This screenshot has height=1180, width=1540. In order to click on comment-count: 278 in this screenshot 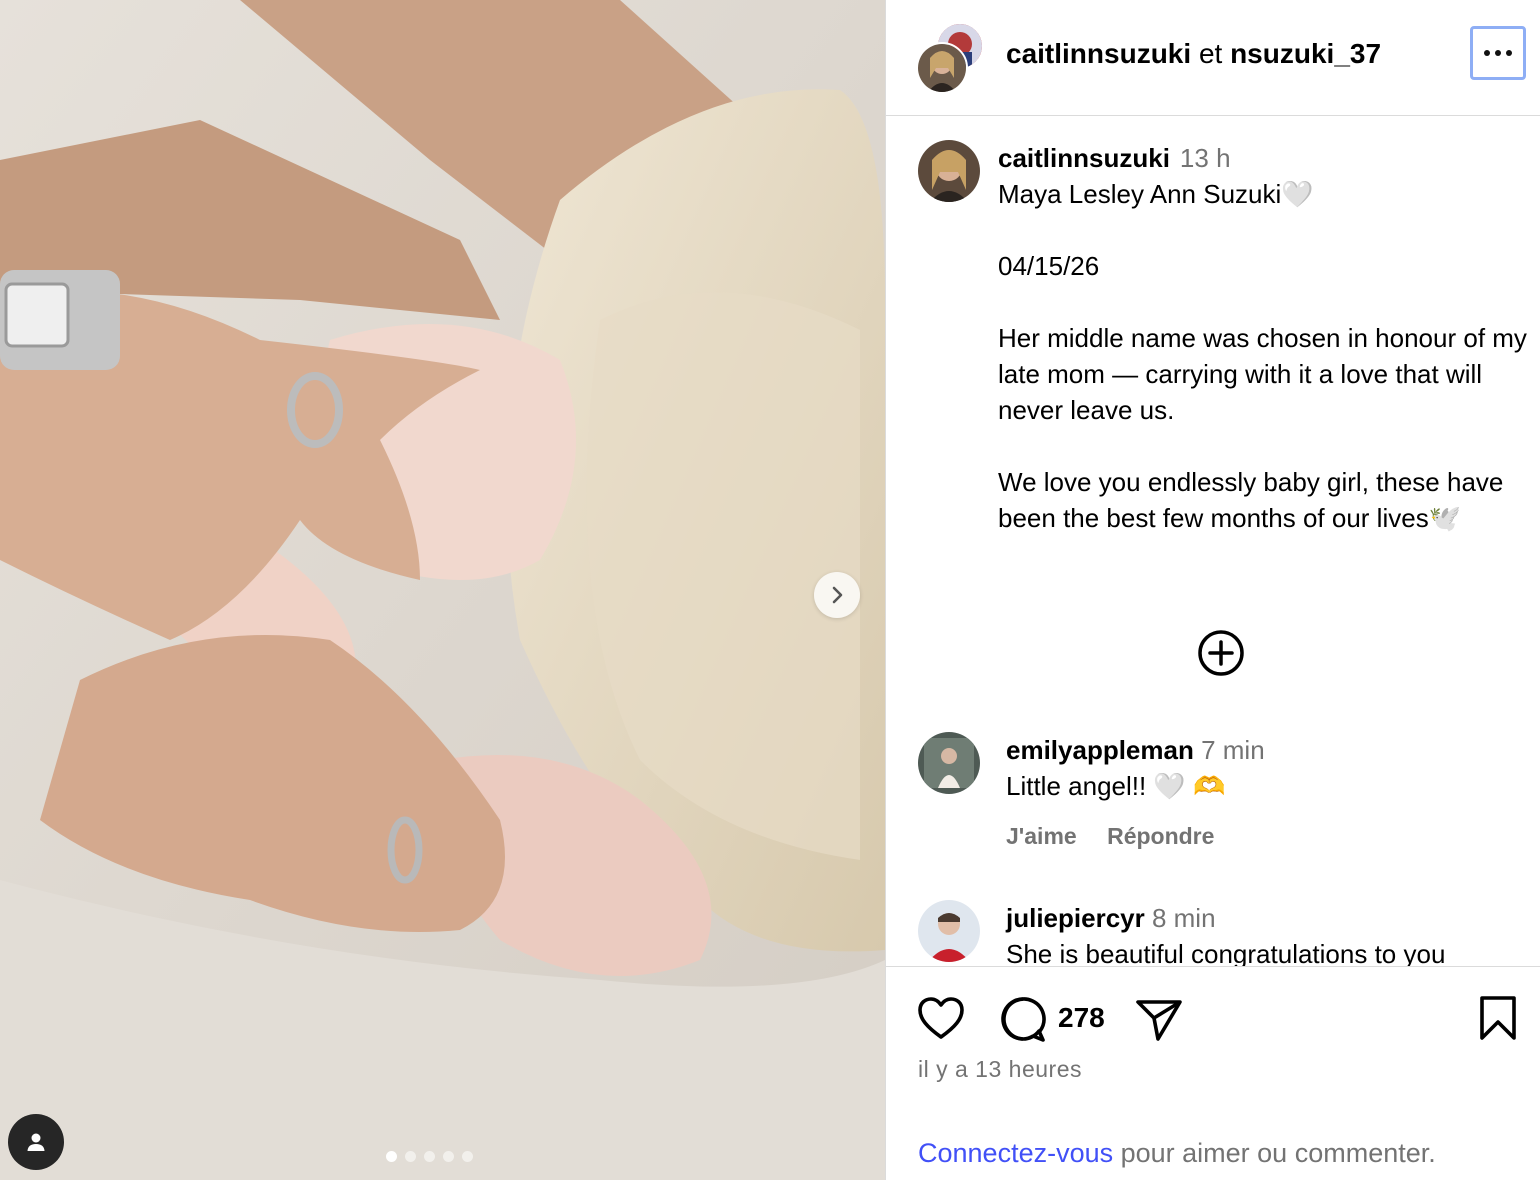, I will do `click(1081, 1017)`.